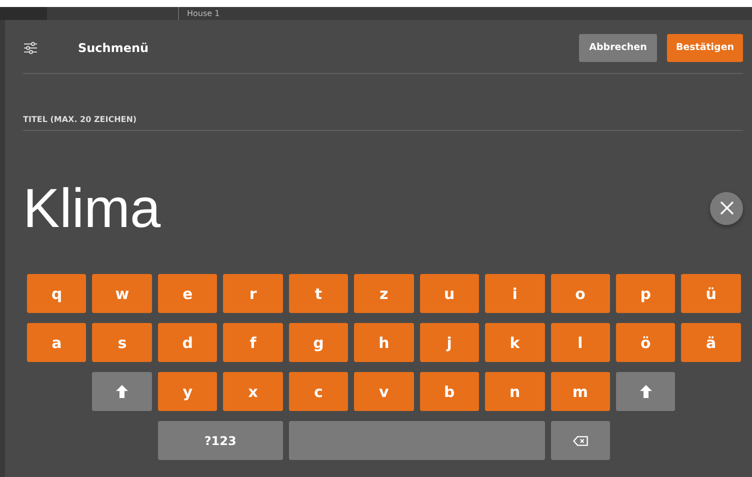 This screenshot has height=477, width=752. What do you see at coordinates (580, 293) in the screenshot?
I see `letter-key: o` at bounding box center [580, 293].